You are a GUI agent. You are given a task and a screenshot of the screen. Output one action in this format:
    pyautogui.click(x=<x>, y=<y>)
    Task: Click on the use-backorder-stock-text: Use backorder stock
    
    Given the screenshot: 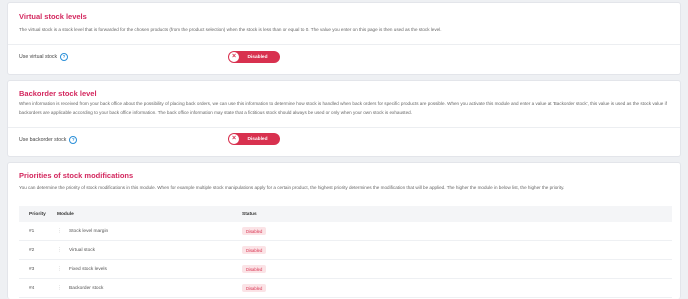 What is the action you would take?
    pyautogui.click(x=43, y=140)
    